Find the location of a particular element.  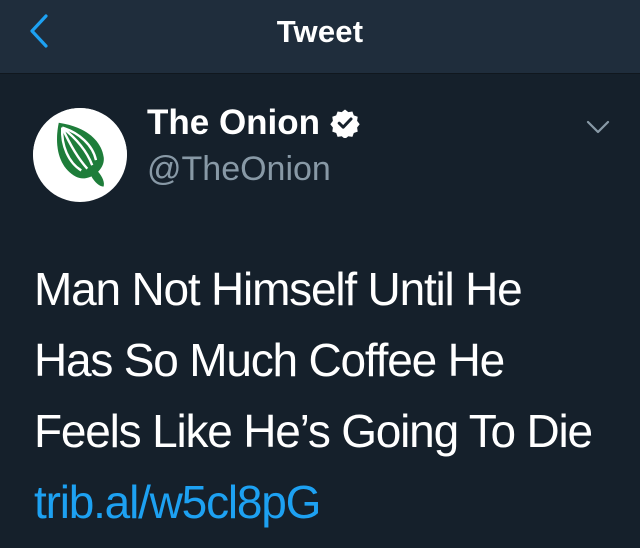

author-name-row: The Onion is located at coordinates (254, 123).